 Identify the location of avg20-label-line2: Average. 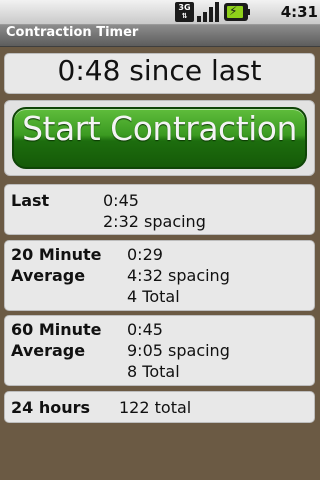
(48, 275).